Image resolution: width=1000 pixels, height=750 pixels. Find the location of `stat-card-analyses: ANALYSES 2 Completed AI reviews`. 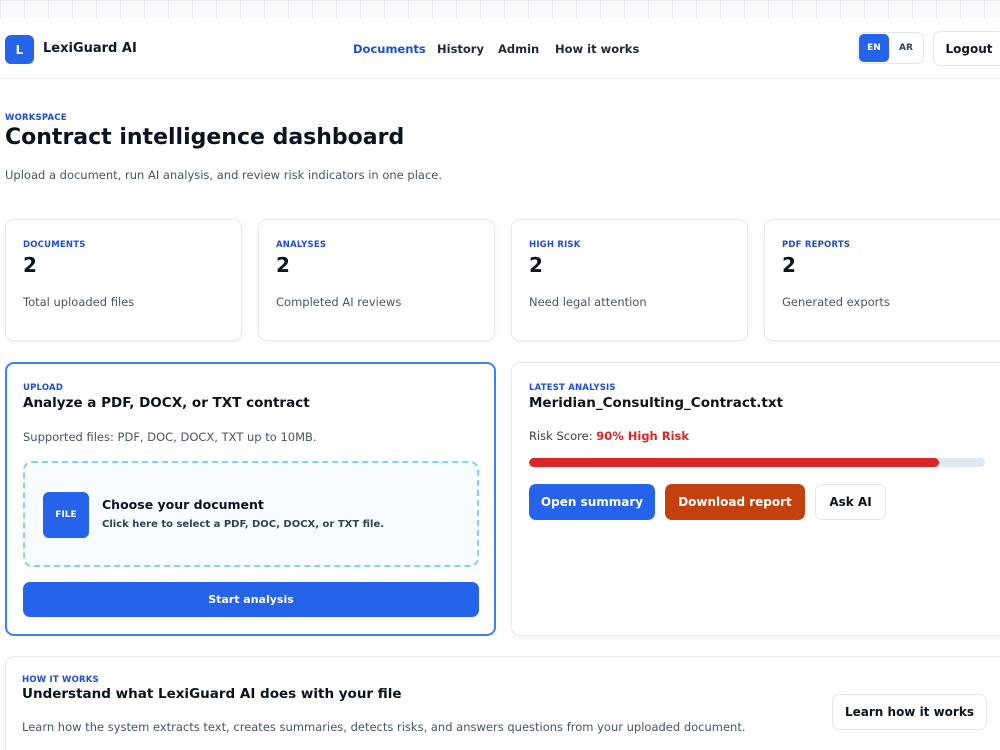

stat-card-analyses: ANALYSES 2 Completed AI reviews is located at coordinates (376, 280).